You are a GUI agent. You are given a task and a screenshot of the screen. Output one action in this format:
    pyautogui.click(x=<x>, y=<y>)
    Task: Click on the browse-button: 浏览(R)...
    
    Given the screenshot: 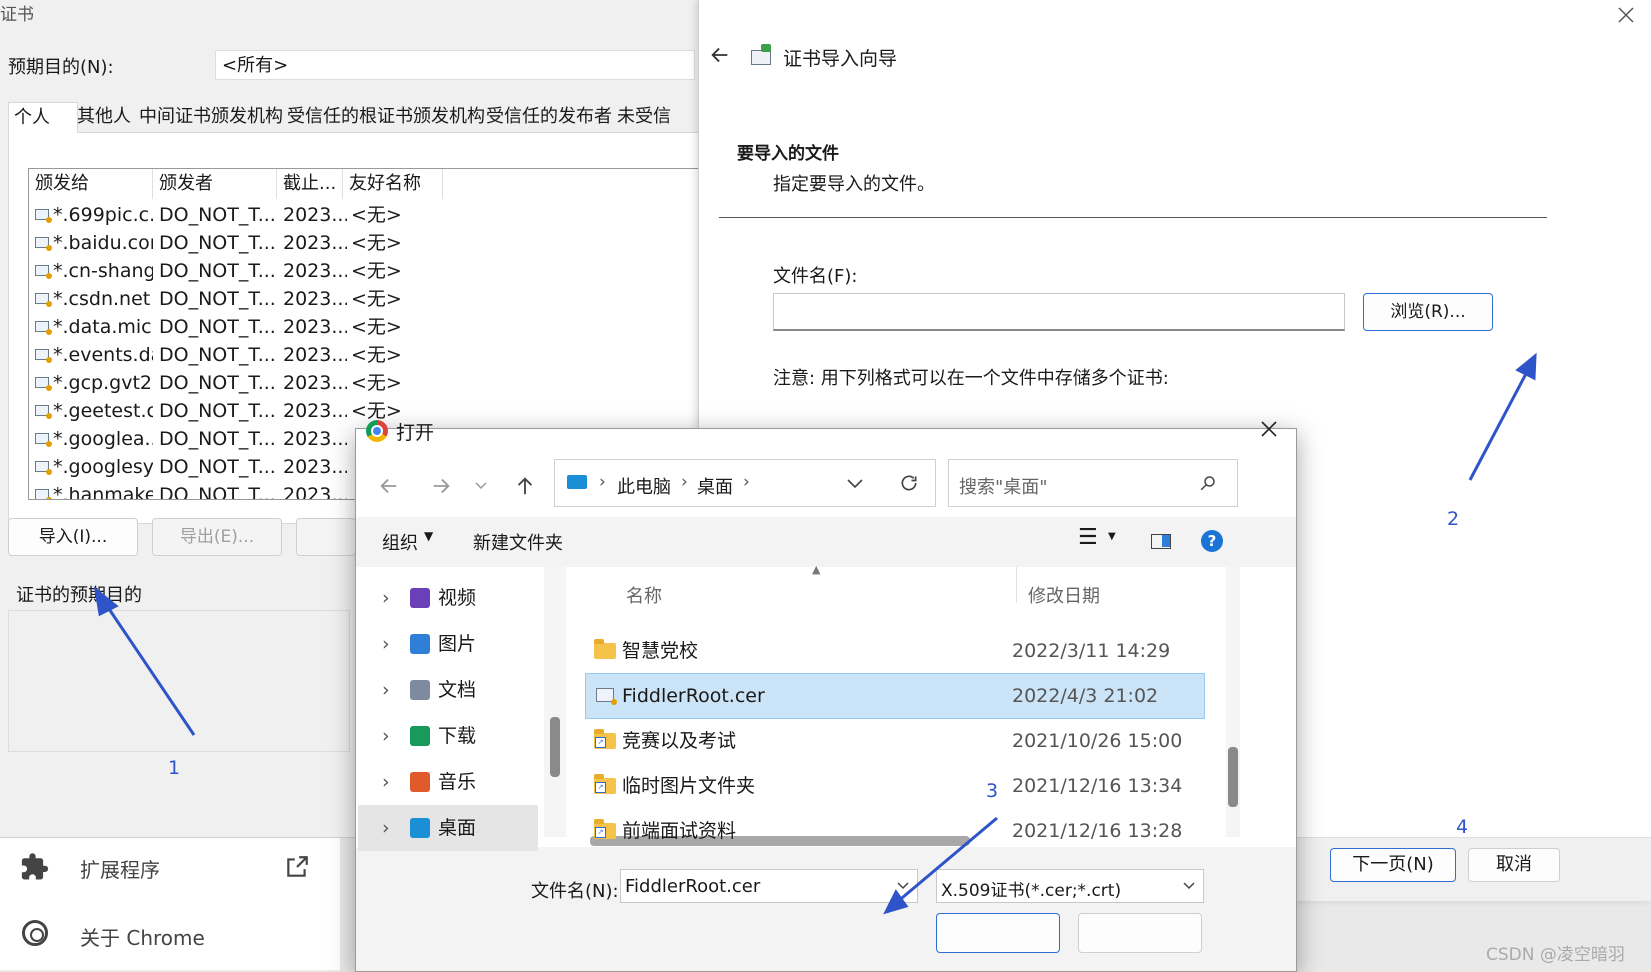 What is the action you would take?
    pyautogui.click(x=1428, y=312)
    